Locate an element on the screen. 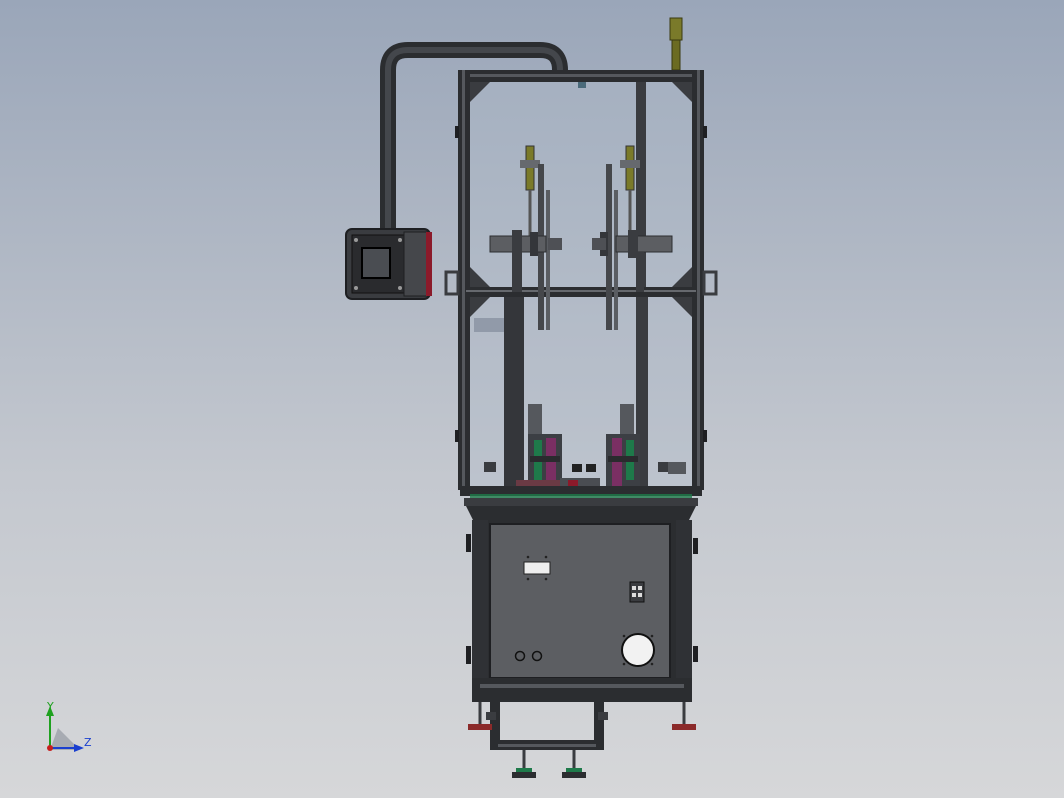 The width and height of the screenshot is (1064, 798). upper-enclosure is located at coordinates (581, 280).